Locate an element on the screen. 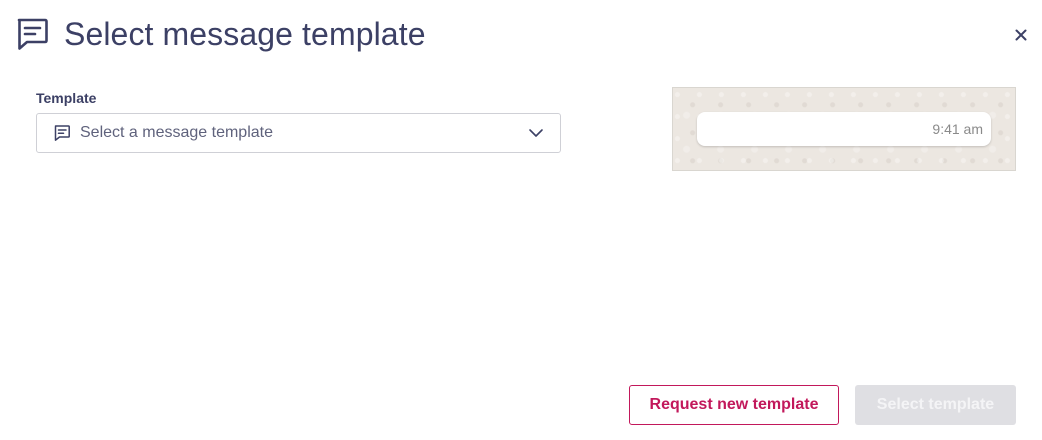 Image resolution: width=1042 pixels, height=440 pixels. template-label: Template is located at coordinates (66, 98).